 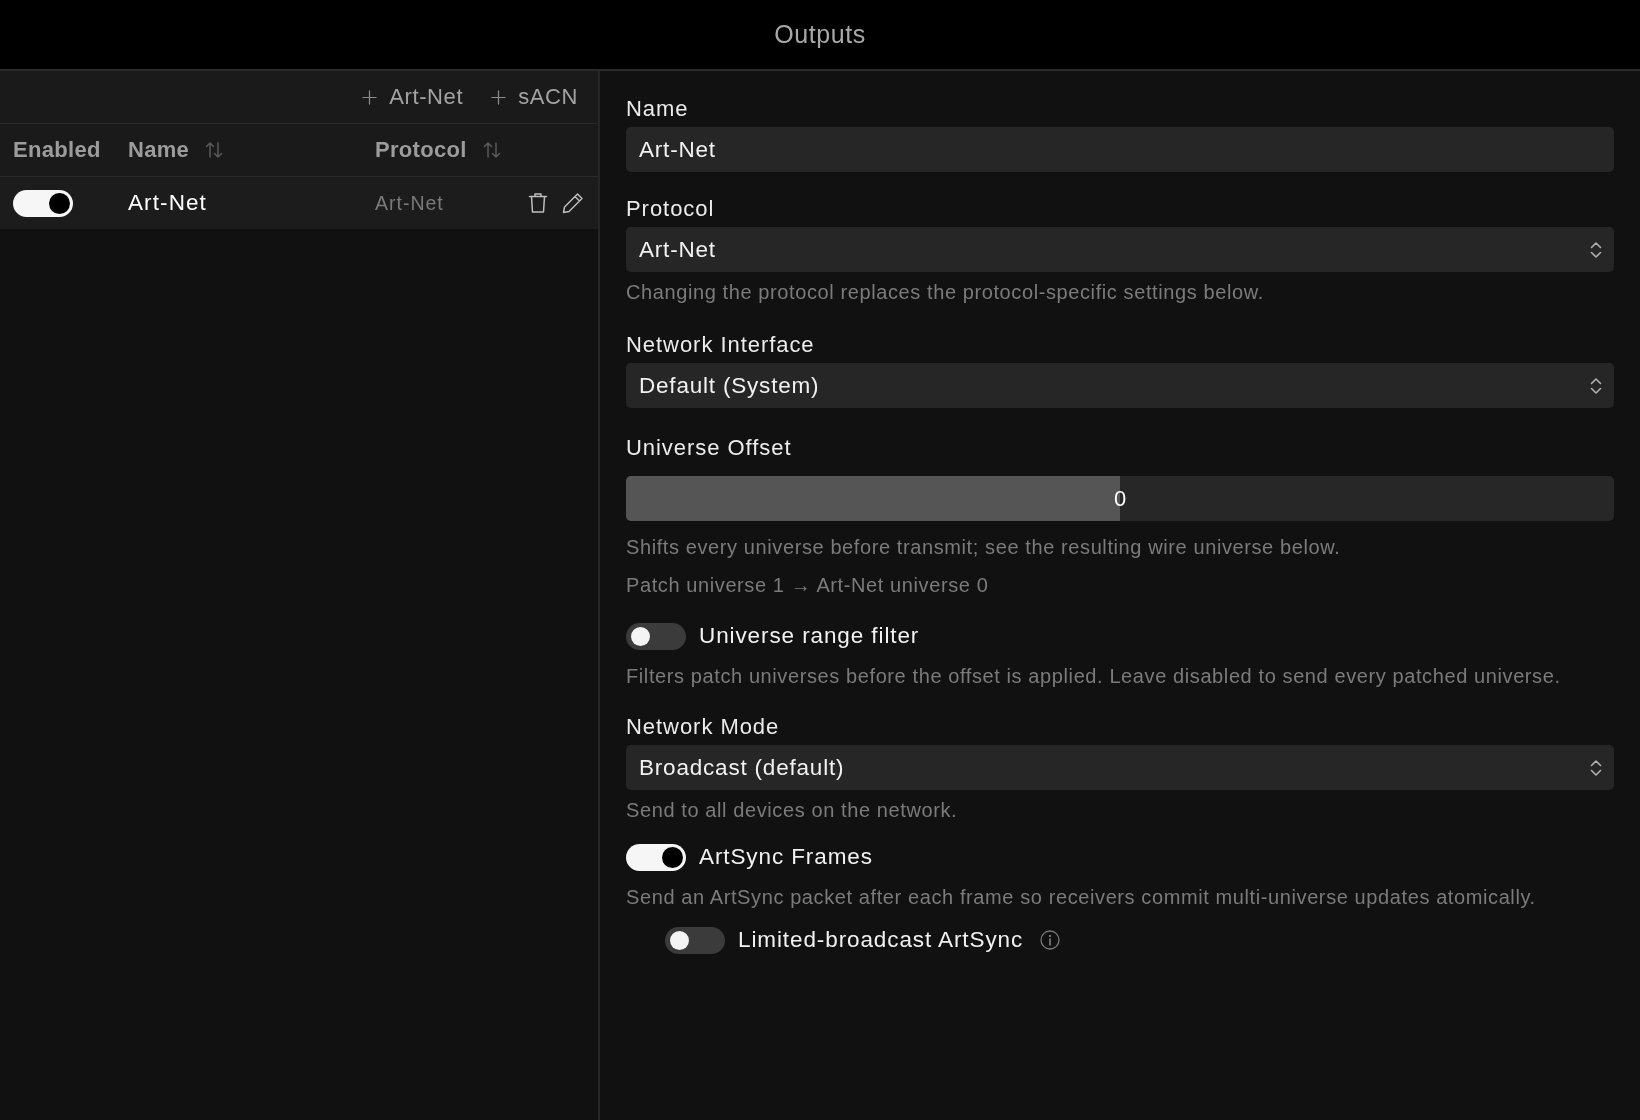 What do you see at coordinates (57, 150) in the screenshot?
I see `column-header: Enabled` at bounding box center [57, 150].